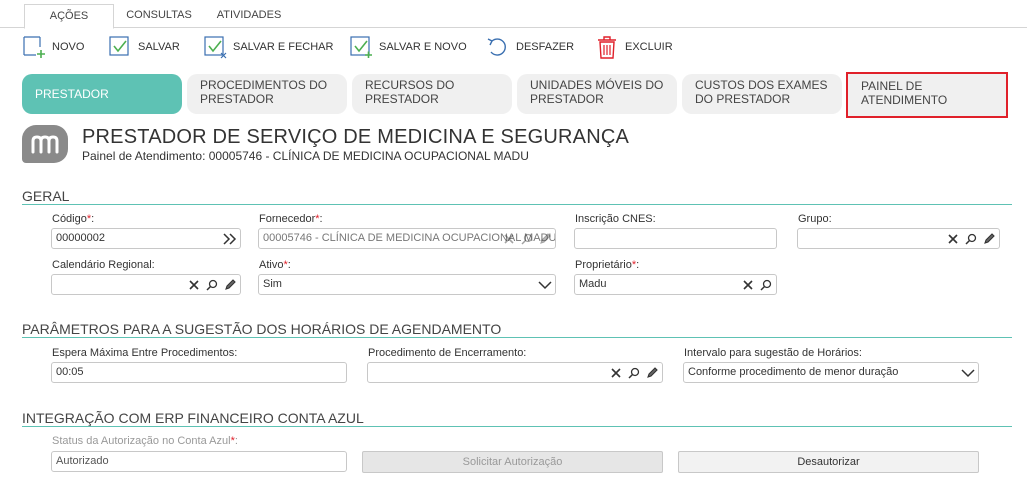 Image resolution: width=1027 pixels, height=487 pixels. I want to click on desfazer-button: DESFAZER, so click(530, 47).